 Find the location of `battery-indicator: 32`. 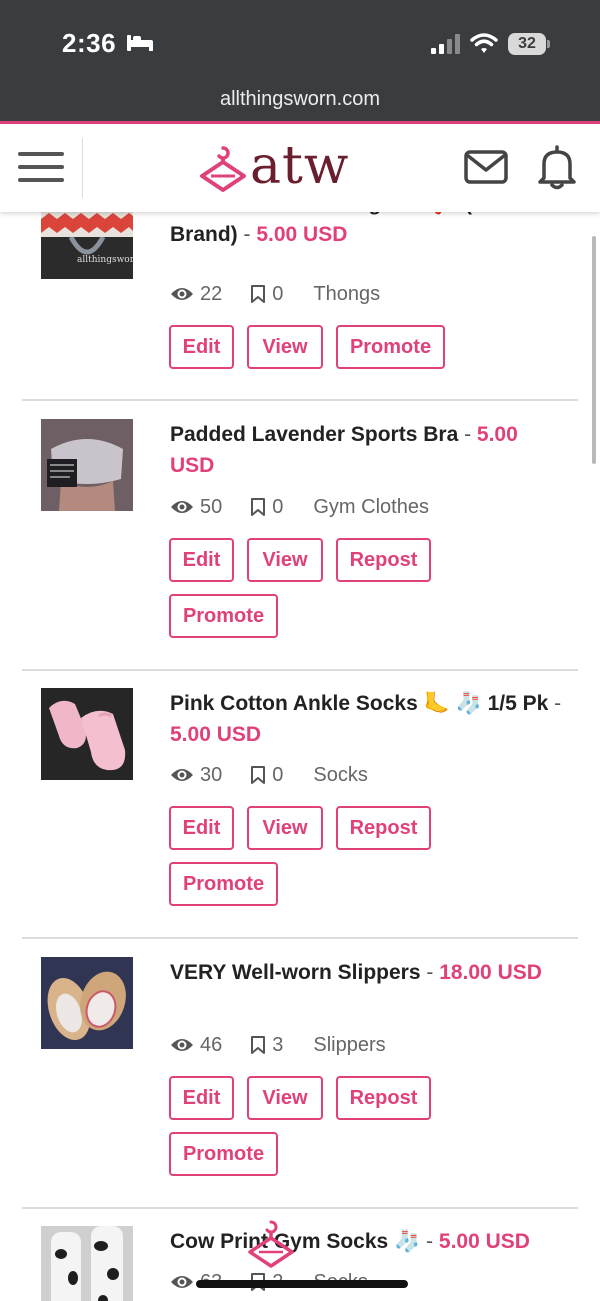

battery-indicator: 32 is located at coordinates (529, 44).